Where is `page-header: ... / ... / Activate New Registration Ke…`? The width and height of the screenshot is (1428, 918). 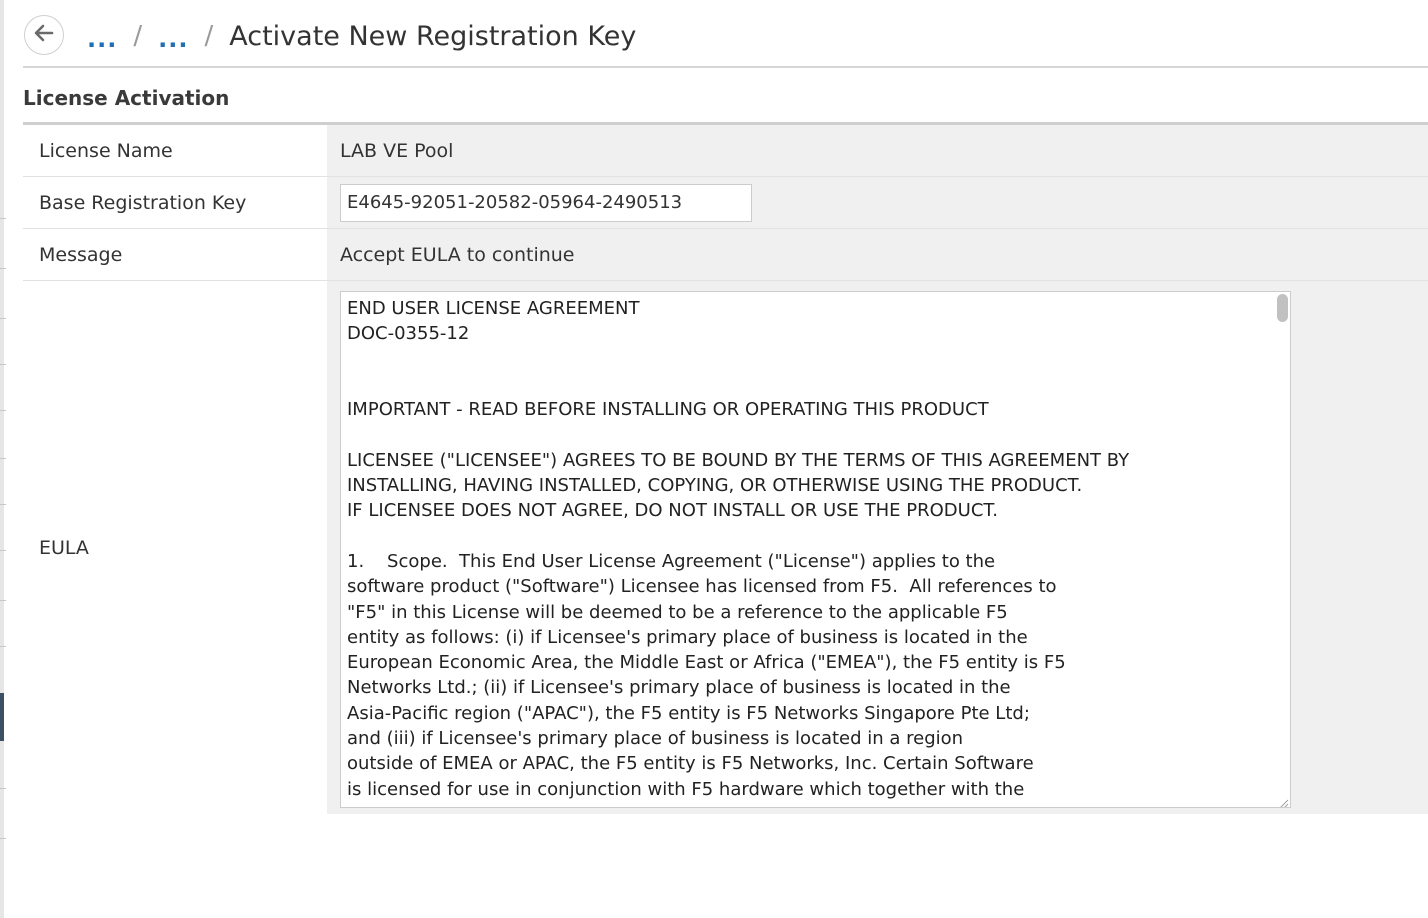 page-header: ... / ... / Activate New Registration Ke… is located at coordinates (725, 34).